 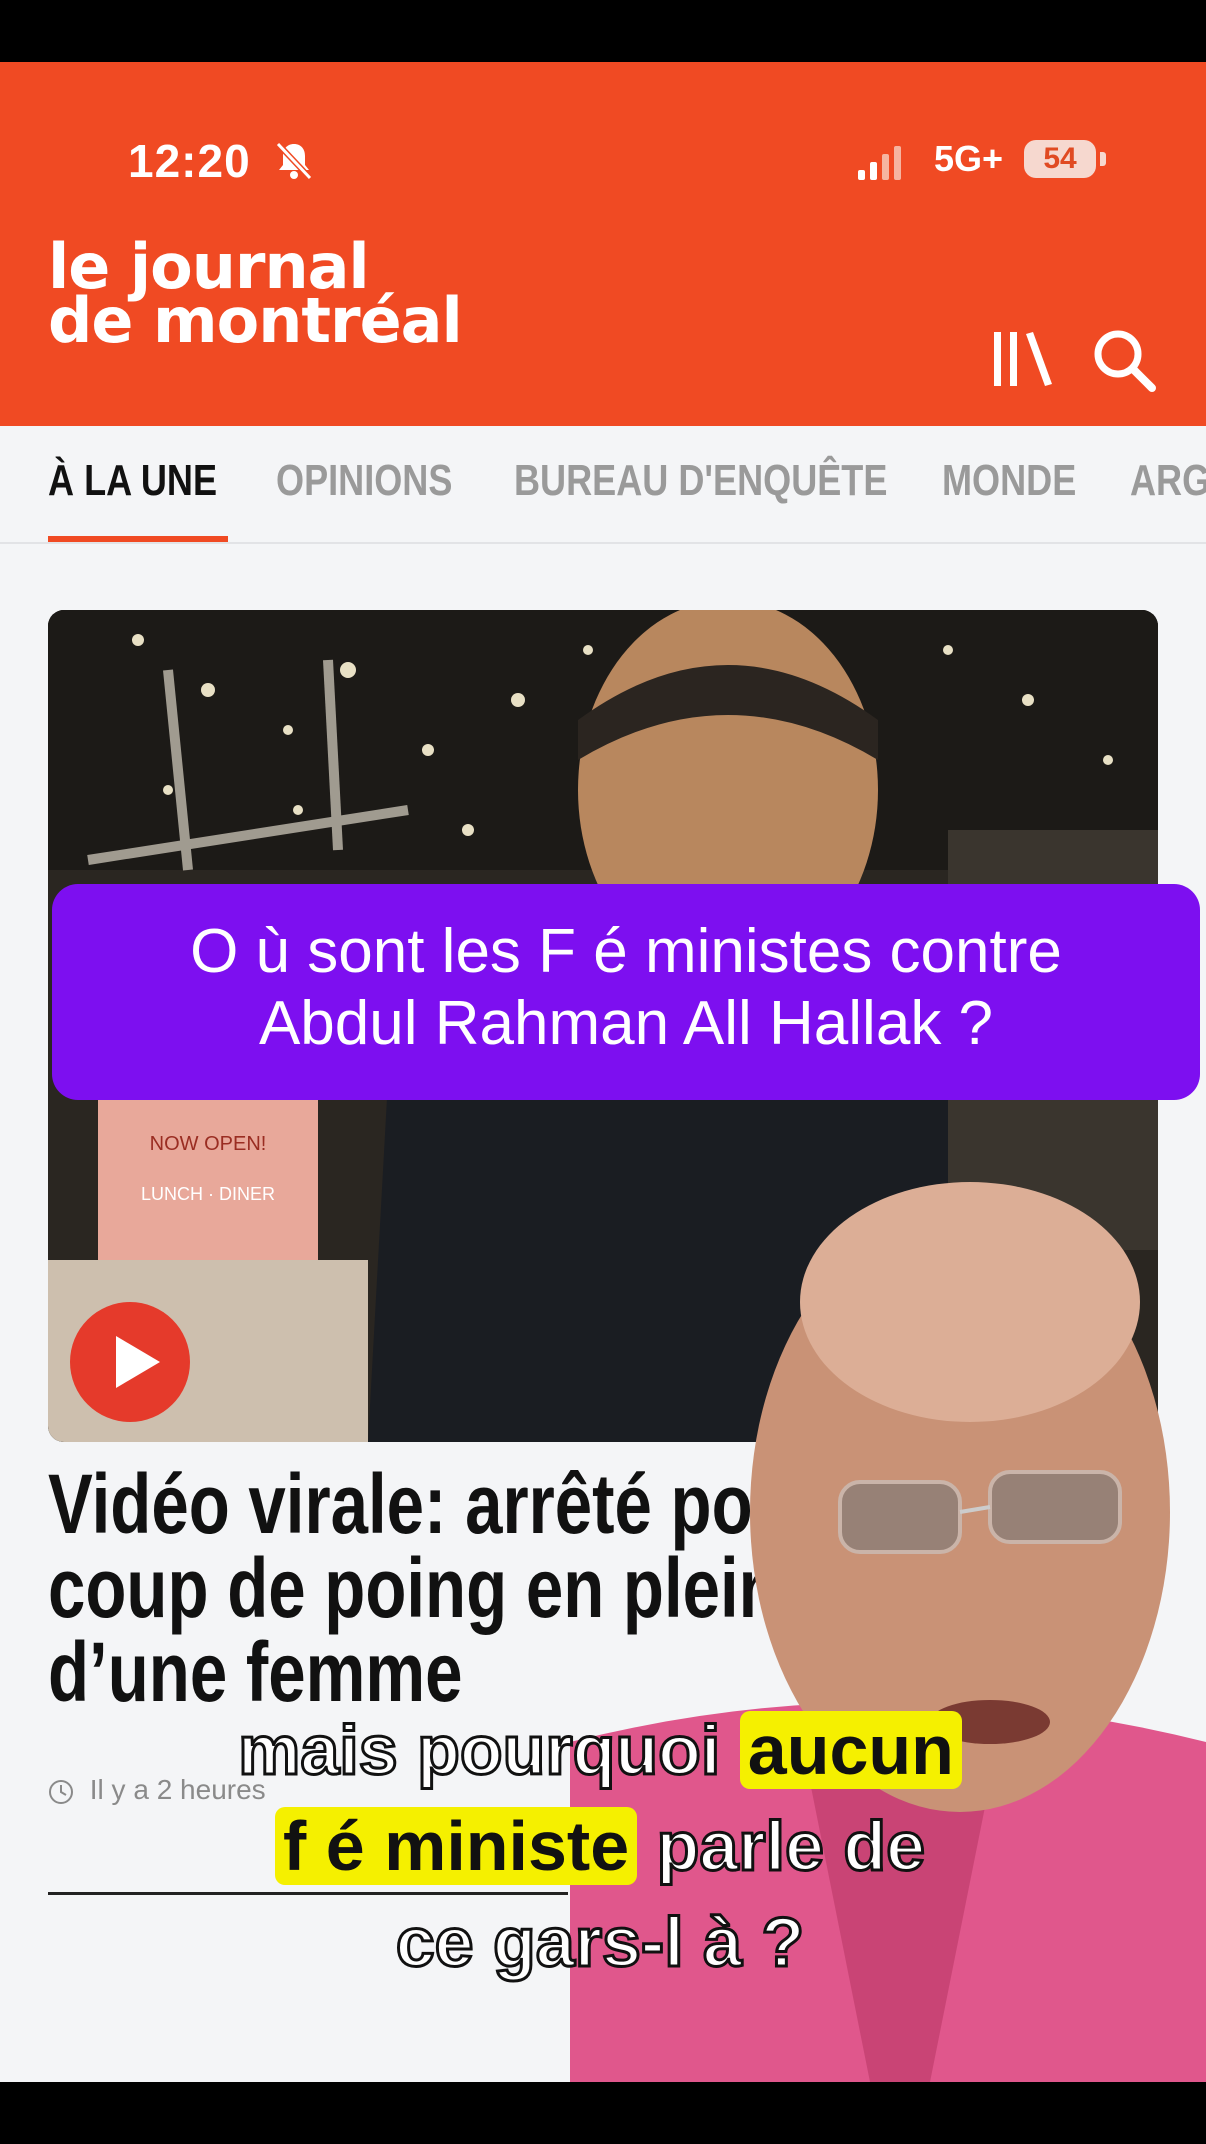 What do you see at coordinates (208, 1144) in the screenshot?
I see `sign-text: NOW OPEN!` at bounding box center [208, 1144].